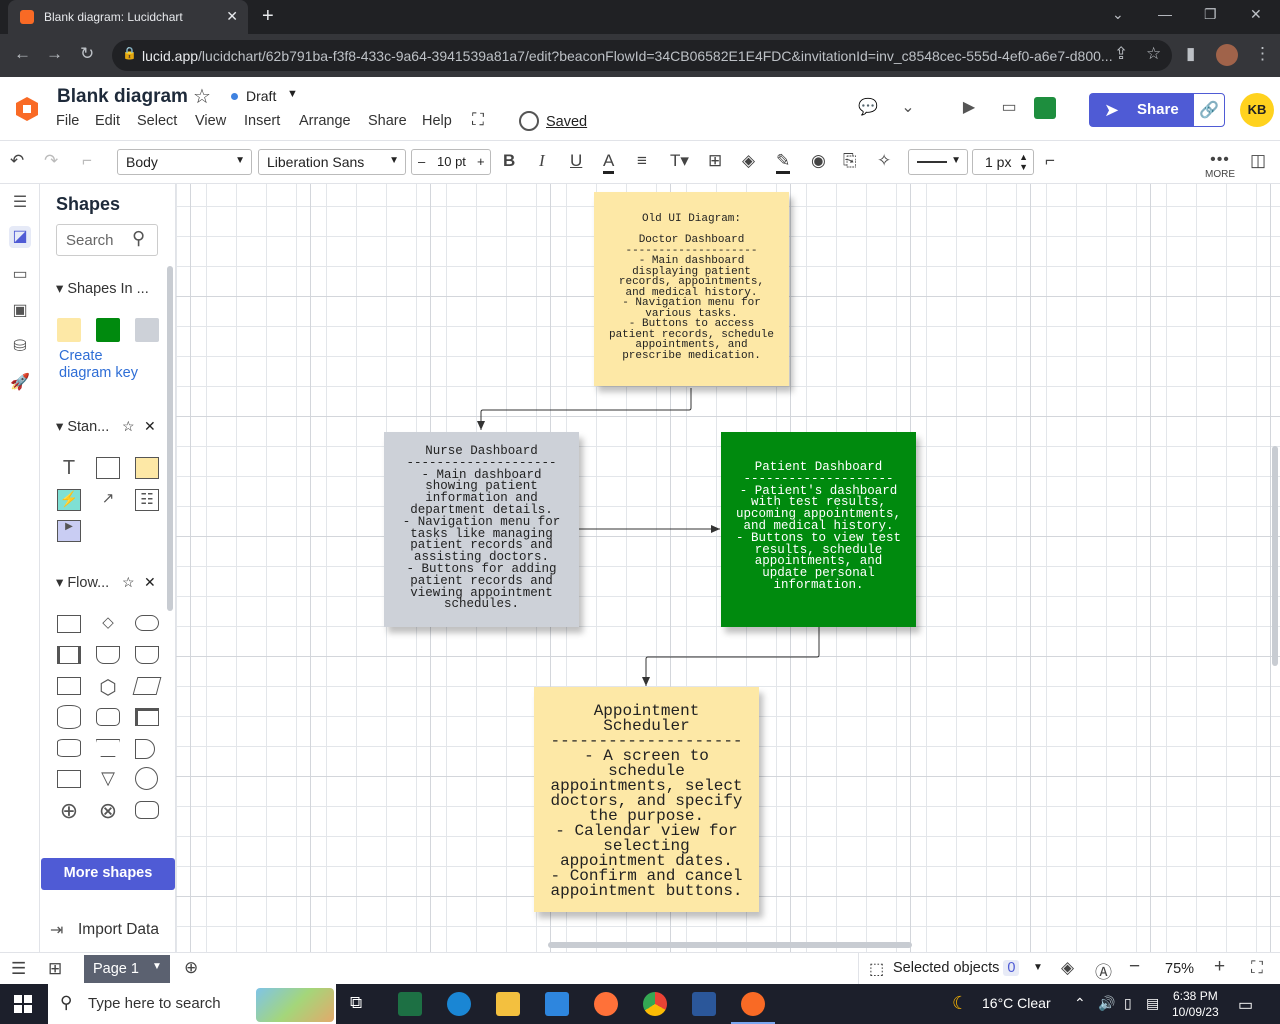 This screenshot has width=1280, height=1024. What do you see at coordinates (69, 748) in the screenshot?
I see `paper-tape-icon` at bounding box center [69, 748].